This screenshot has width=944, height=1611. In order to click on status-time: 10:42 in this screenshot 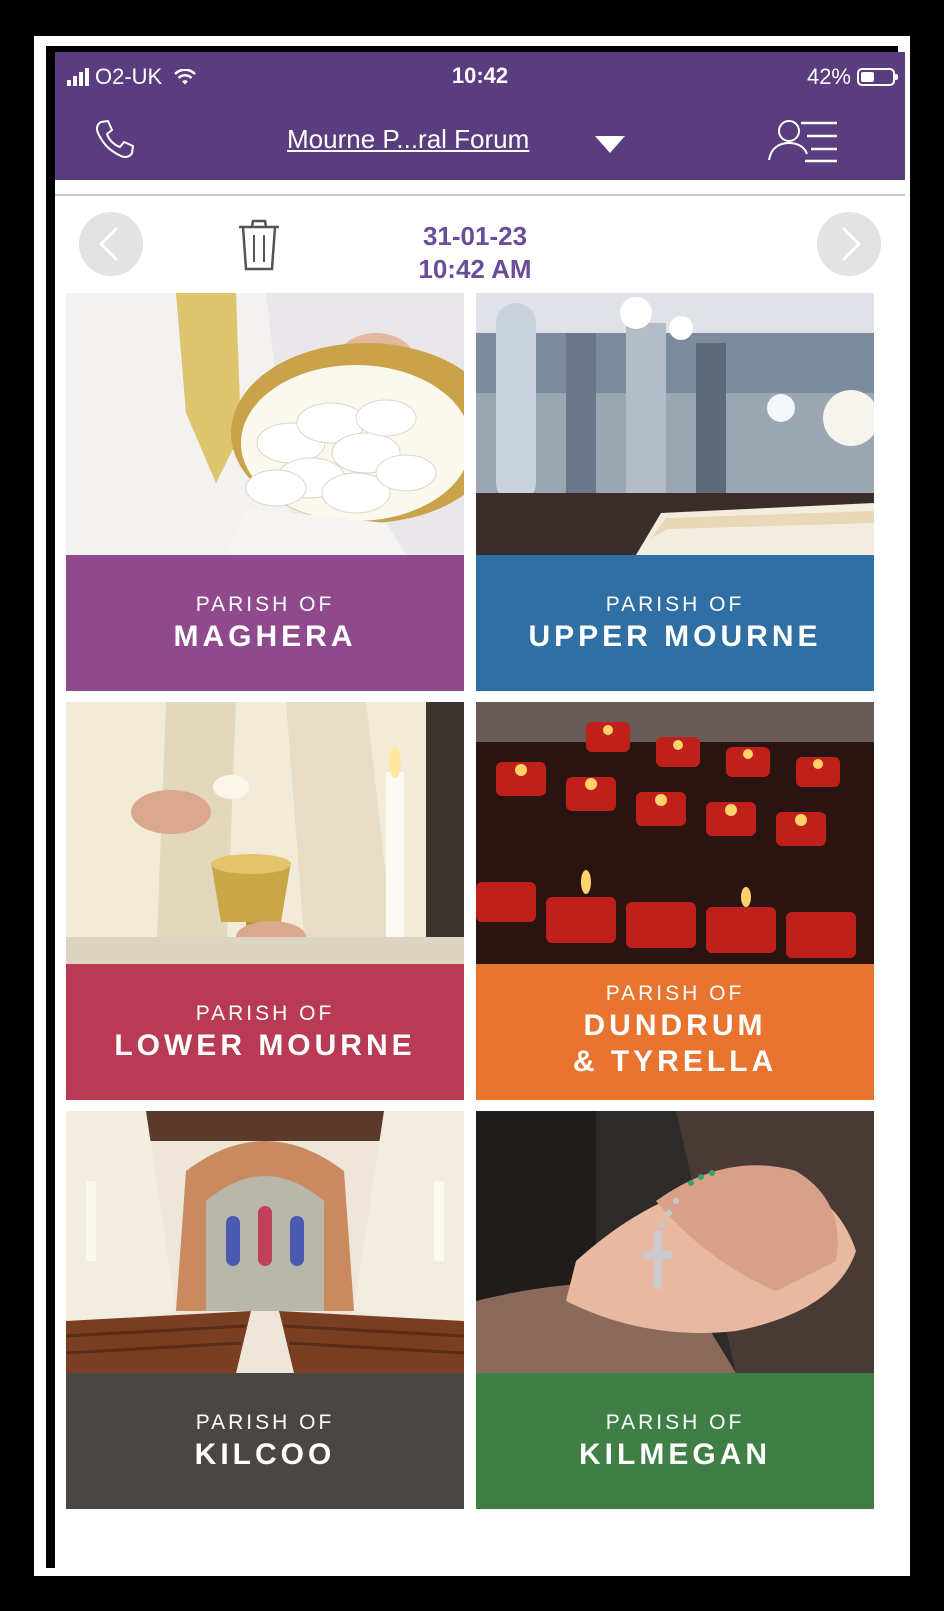, I will do `click(480, 75)`.